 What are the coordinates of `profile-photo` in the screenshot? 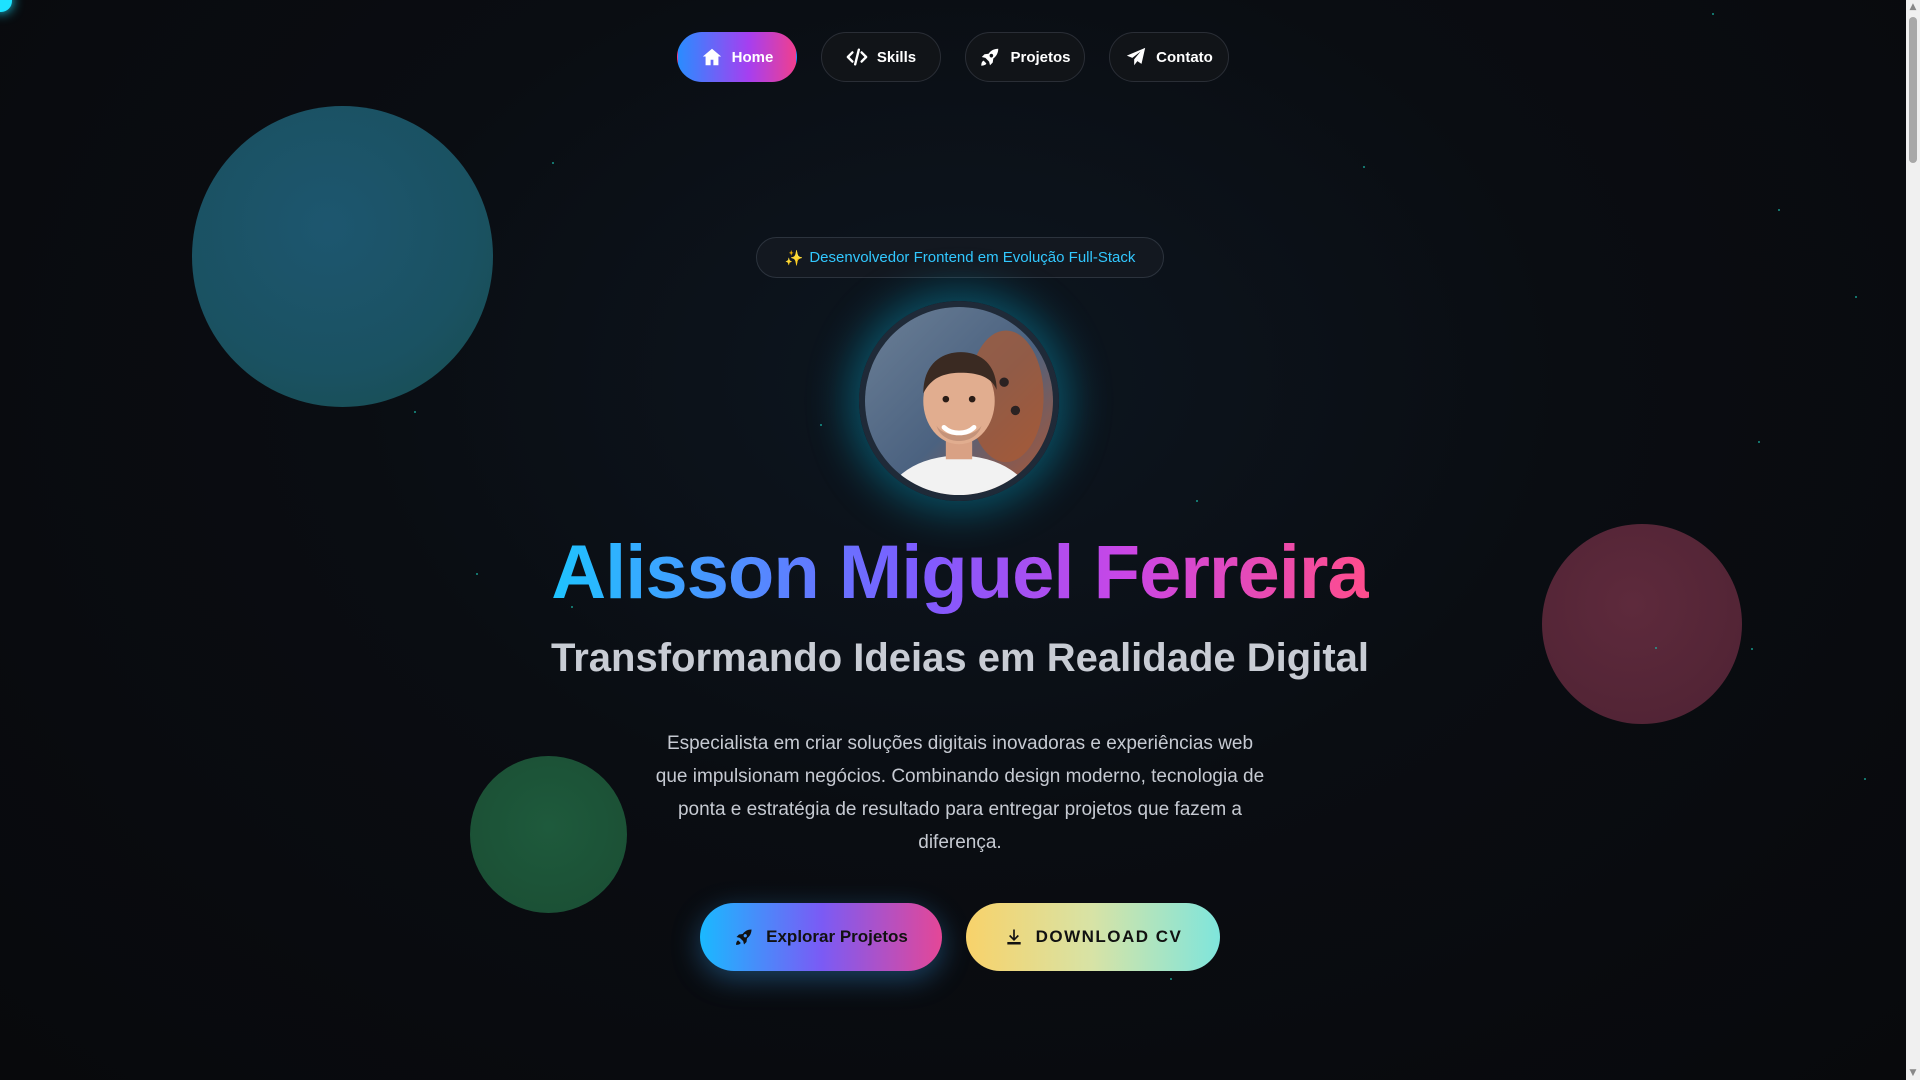 It's located at (959, 401).